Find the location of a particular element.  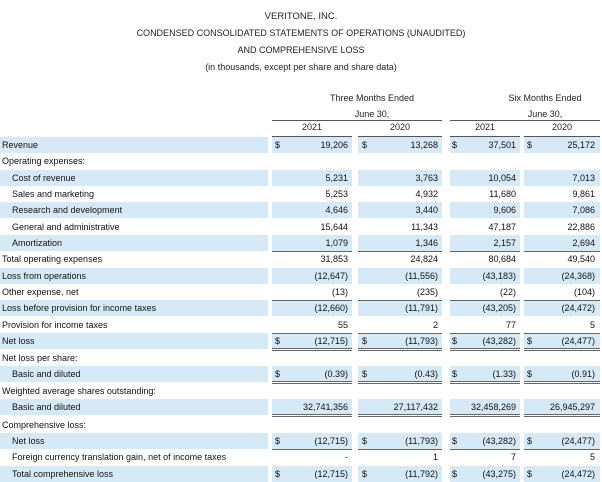

cell-value: (43,183) is located at coordinates (499, 276).